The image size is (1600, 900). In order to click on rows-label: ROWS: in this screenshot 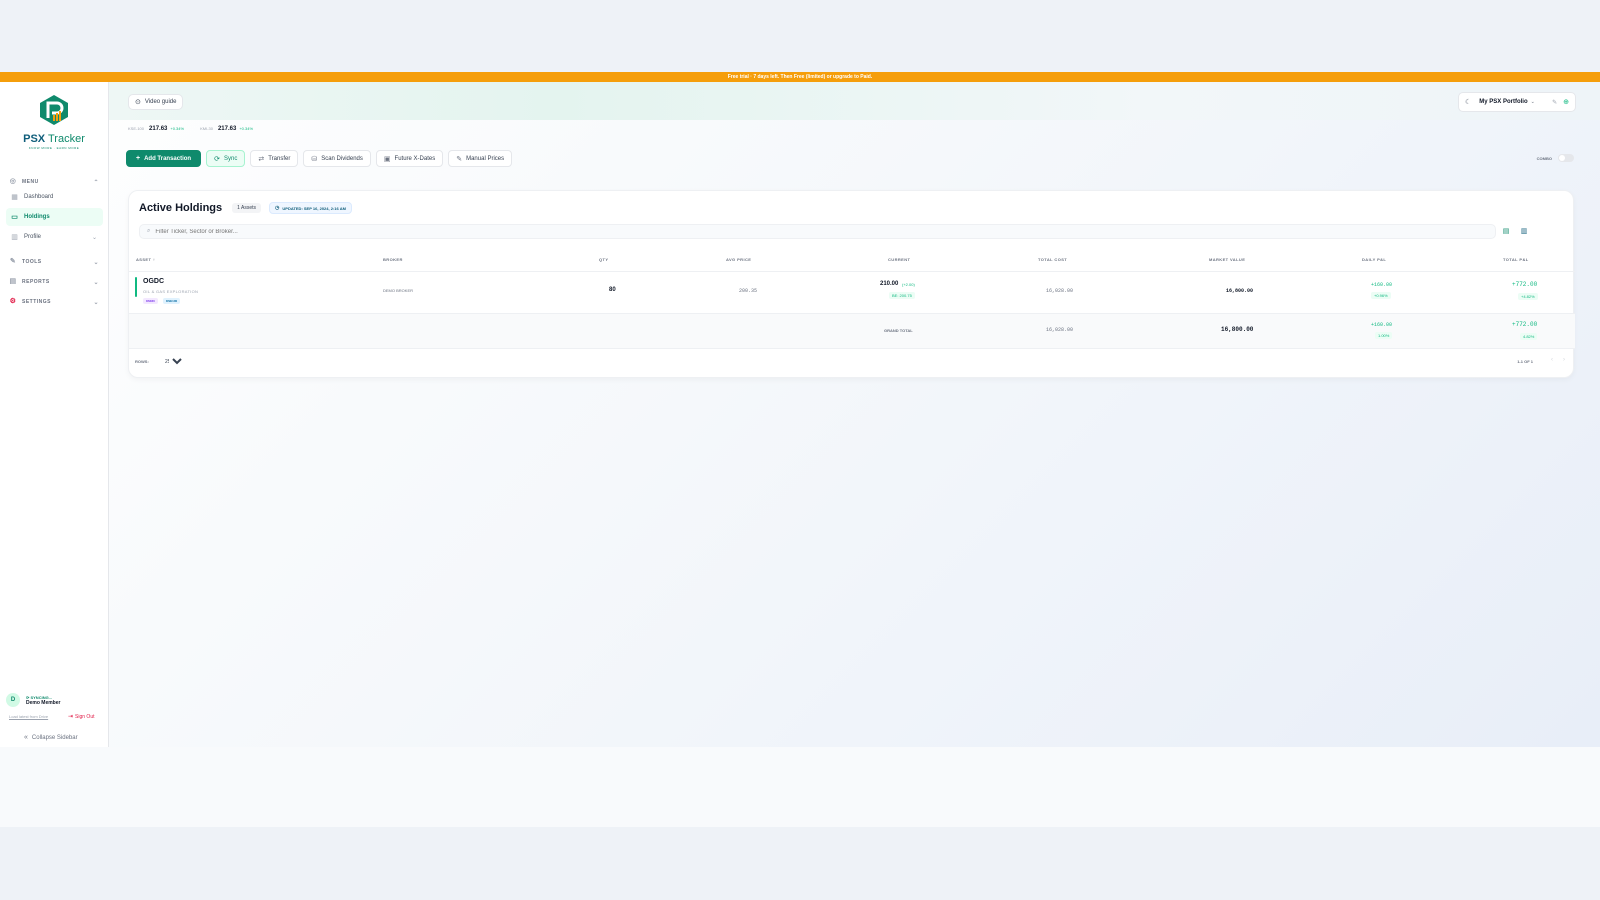, I will do `click(142, 361)`.